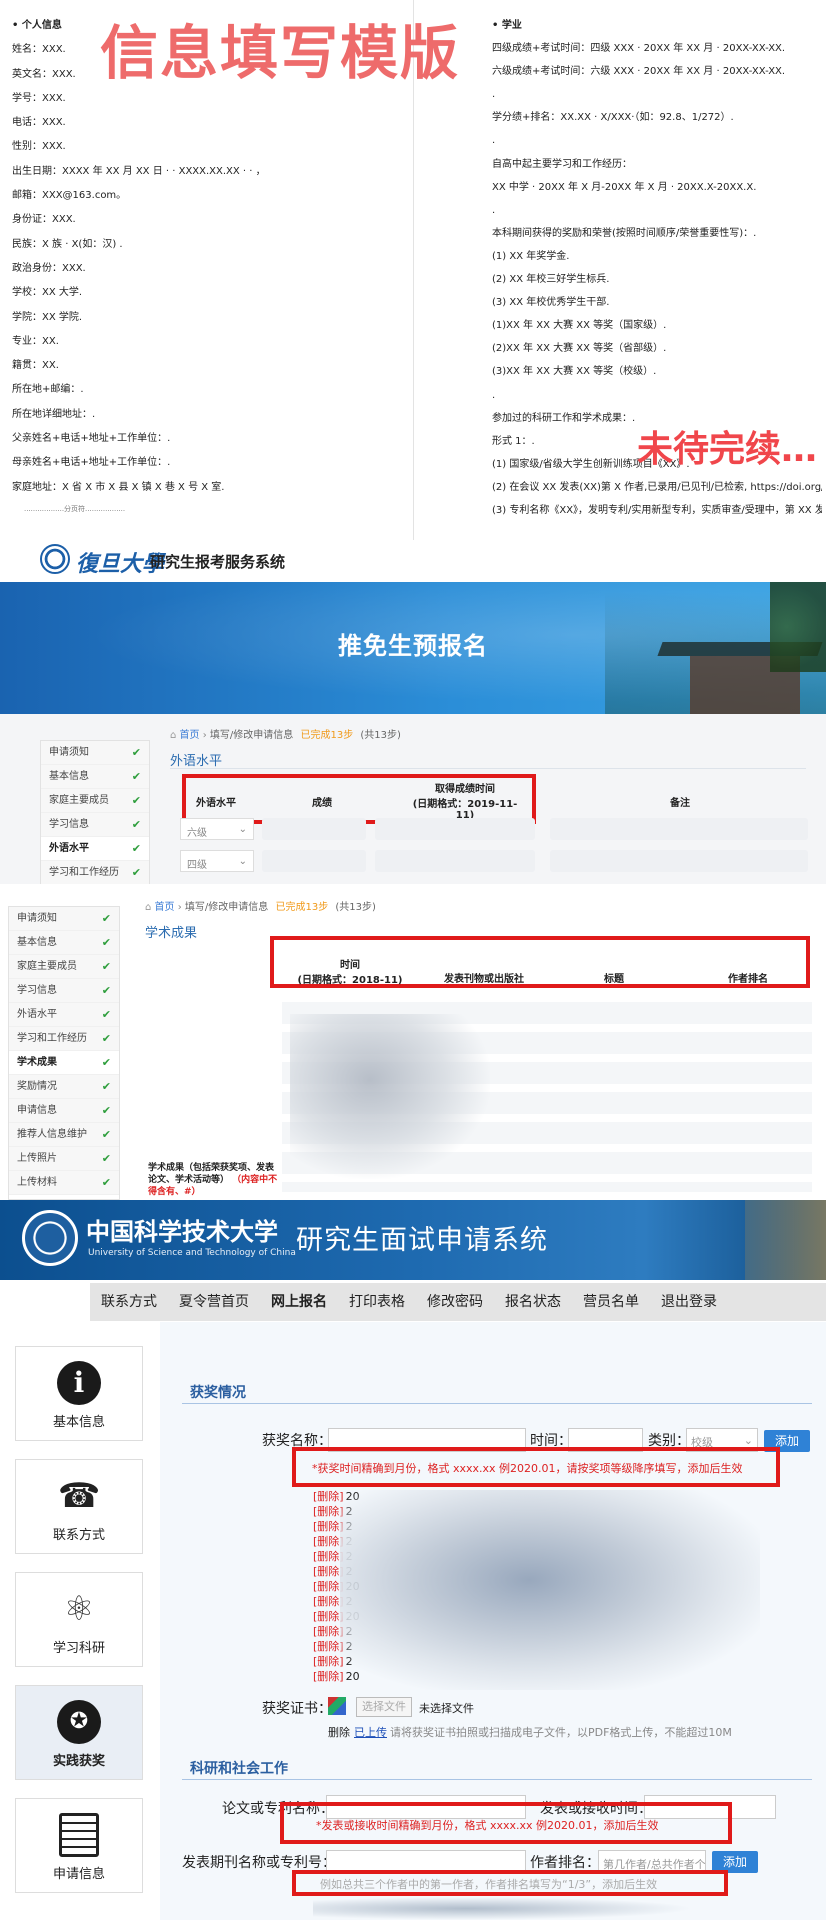 This screenshot has width=826, height=1920. Describe the element at coordinates (190, 735) in the screenshot. I see `breadcrumb-home: 首页` at that location.